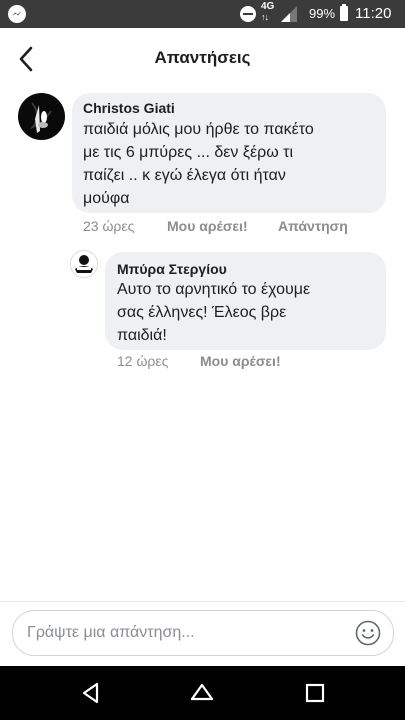 The image size is (405, 720). What do you see at coordinates (289, 14) in the screenshot?
I see `signal-icon` at bounding box center [289, 14].